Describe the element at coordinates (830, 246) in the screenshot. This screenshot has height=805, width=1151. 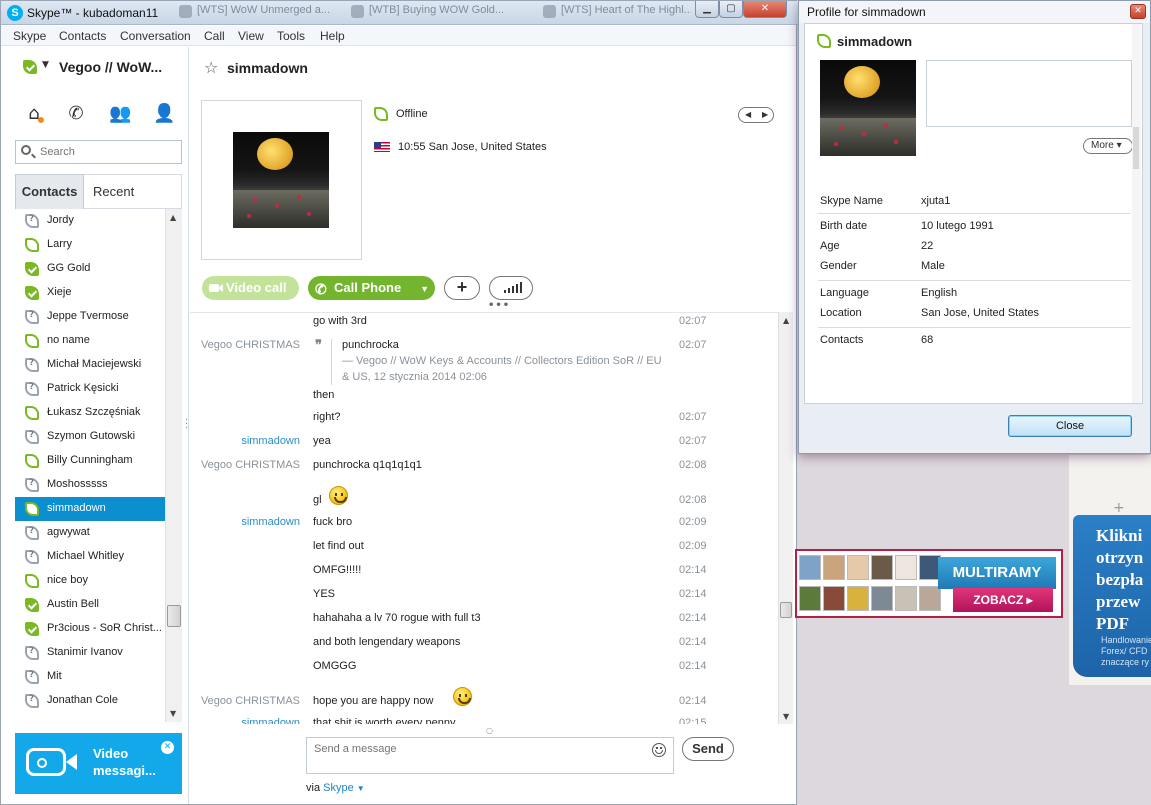
I see `field-label: Age` at that location.